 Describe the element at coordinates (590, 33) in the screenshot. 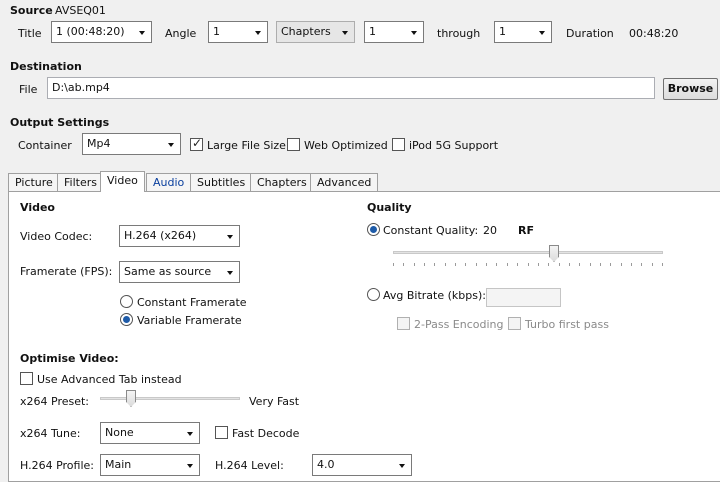

I see `duration-label: Duration` at that location.